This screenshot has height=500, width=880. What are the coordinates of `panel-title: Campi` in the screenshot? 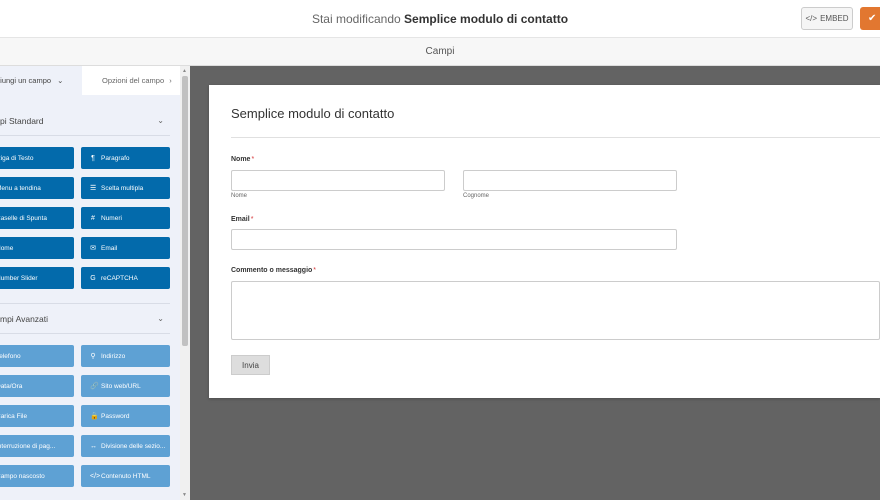 It's located at (440, 51).